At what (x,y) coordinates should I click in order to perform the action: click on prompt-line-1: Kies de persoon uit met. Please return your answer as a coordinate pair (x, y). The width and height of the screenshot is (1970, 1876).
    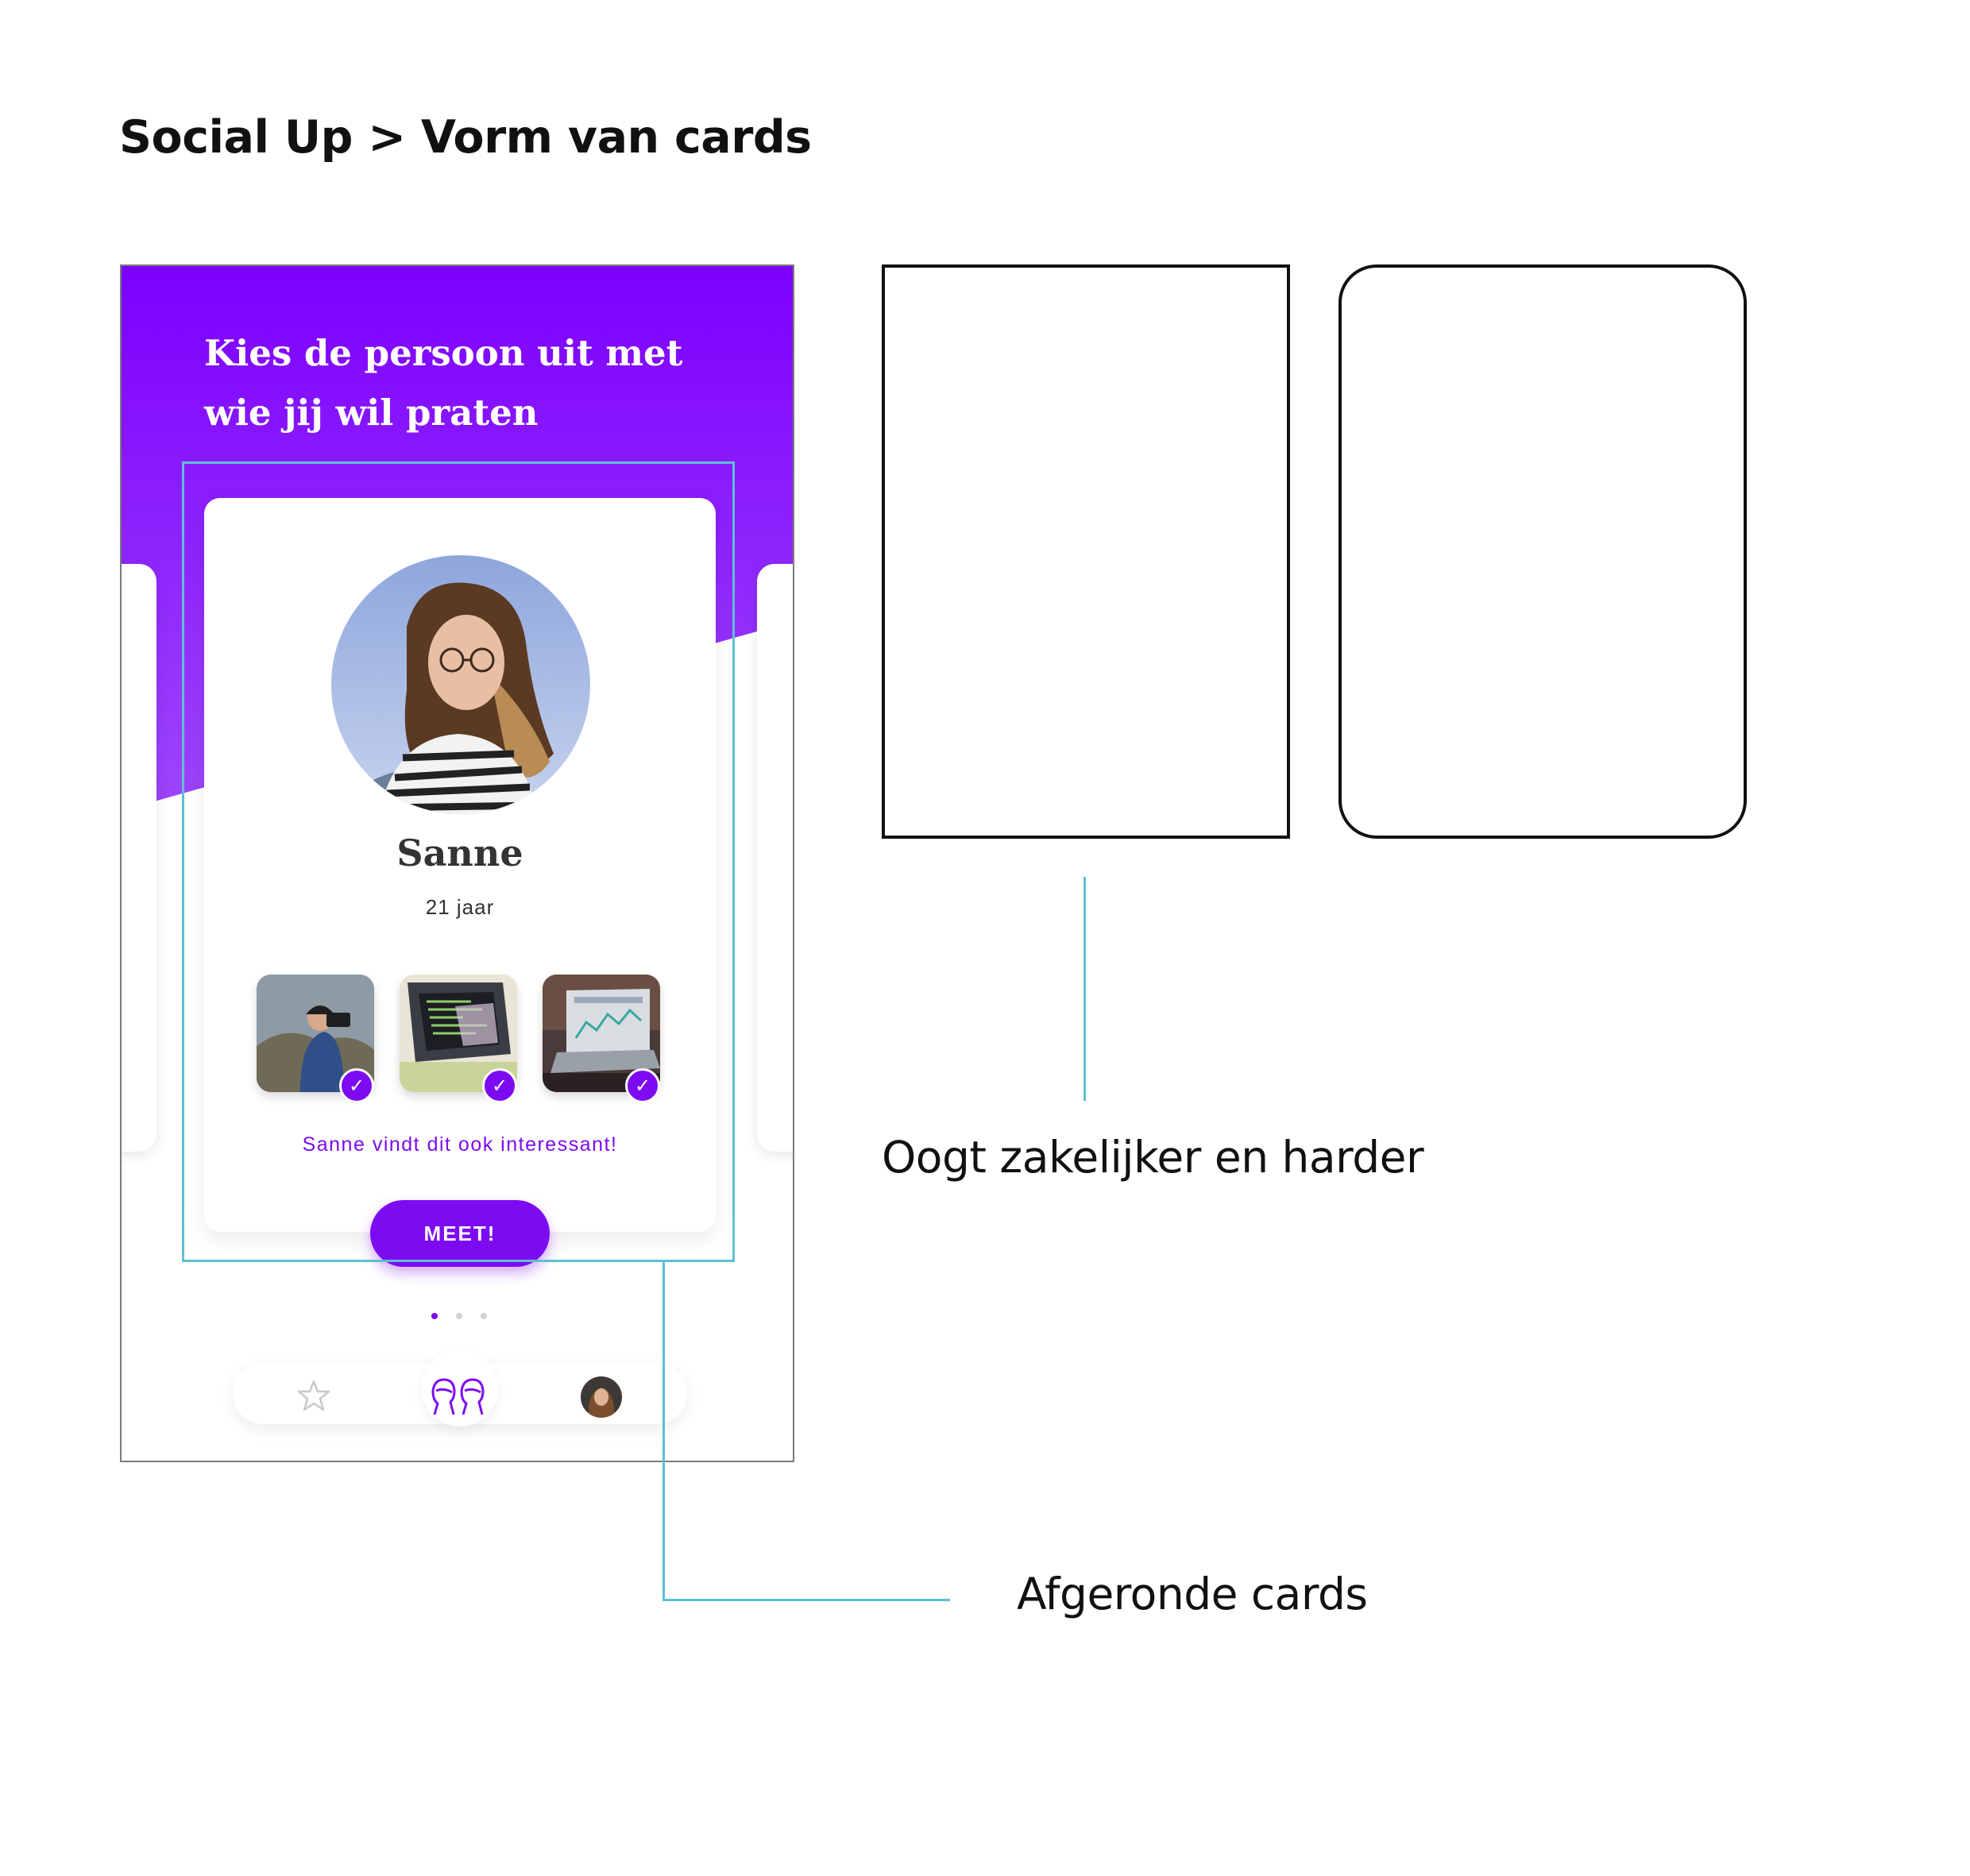
    Looking at the image, I should click on (443, 353).